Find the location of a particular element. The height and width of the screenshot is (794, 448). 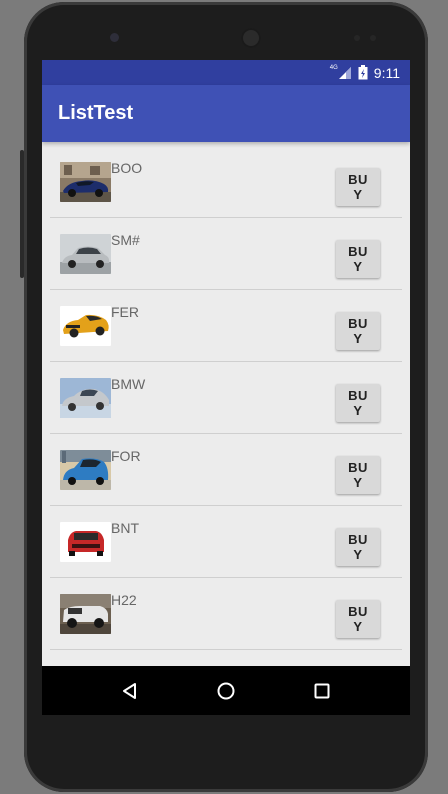

back-icon is located at coordinates (130, 691).